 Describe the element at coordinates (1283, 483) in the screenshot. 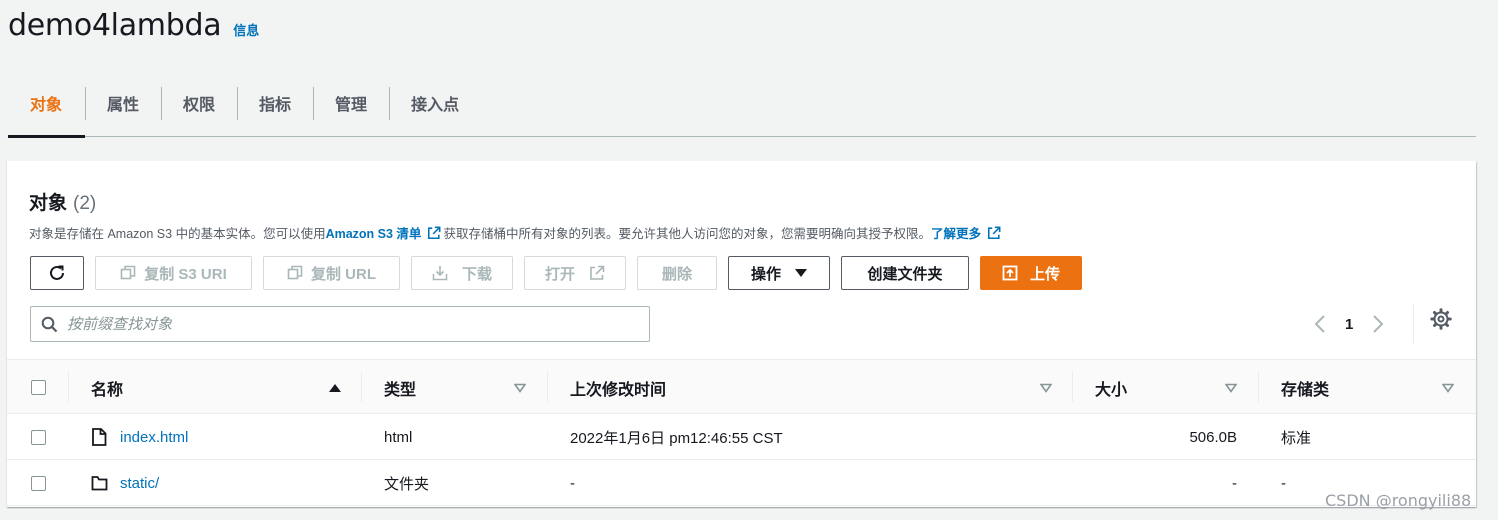

I see `storage-class-cell: -` at that location.